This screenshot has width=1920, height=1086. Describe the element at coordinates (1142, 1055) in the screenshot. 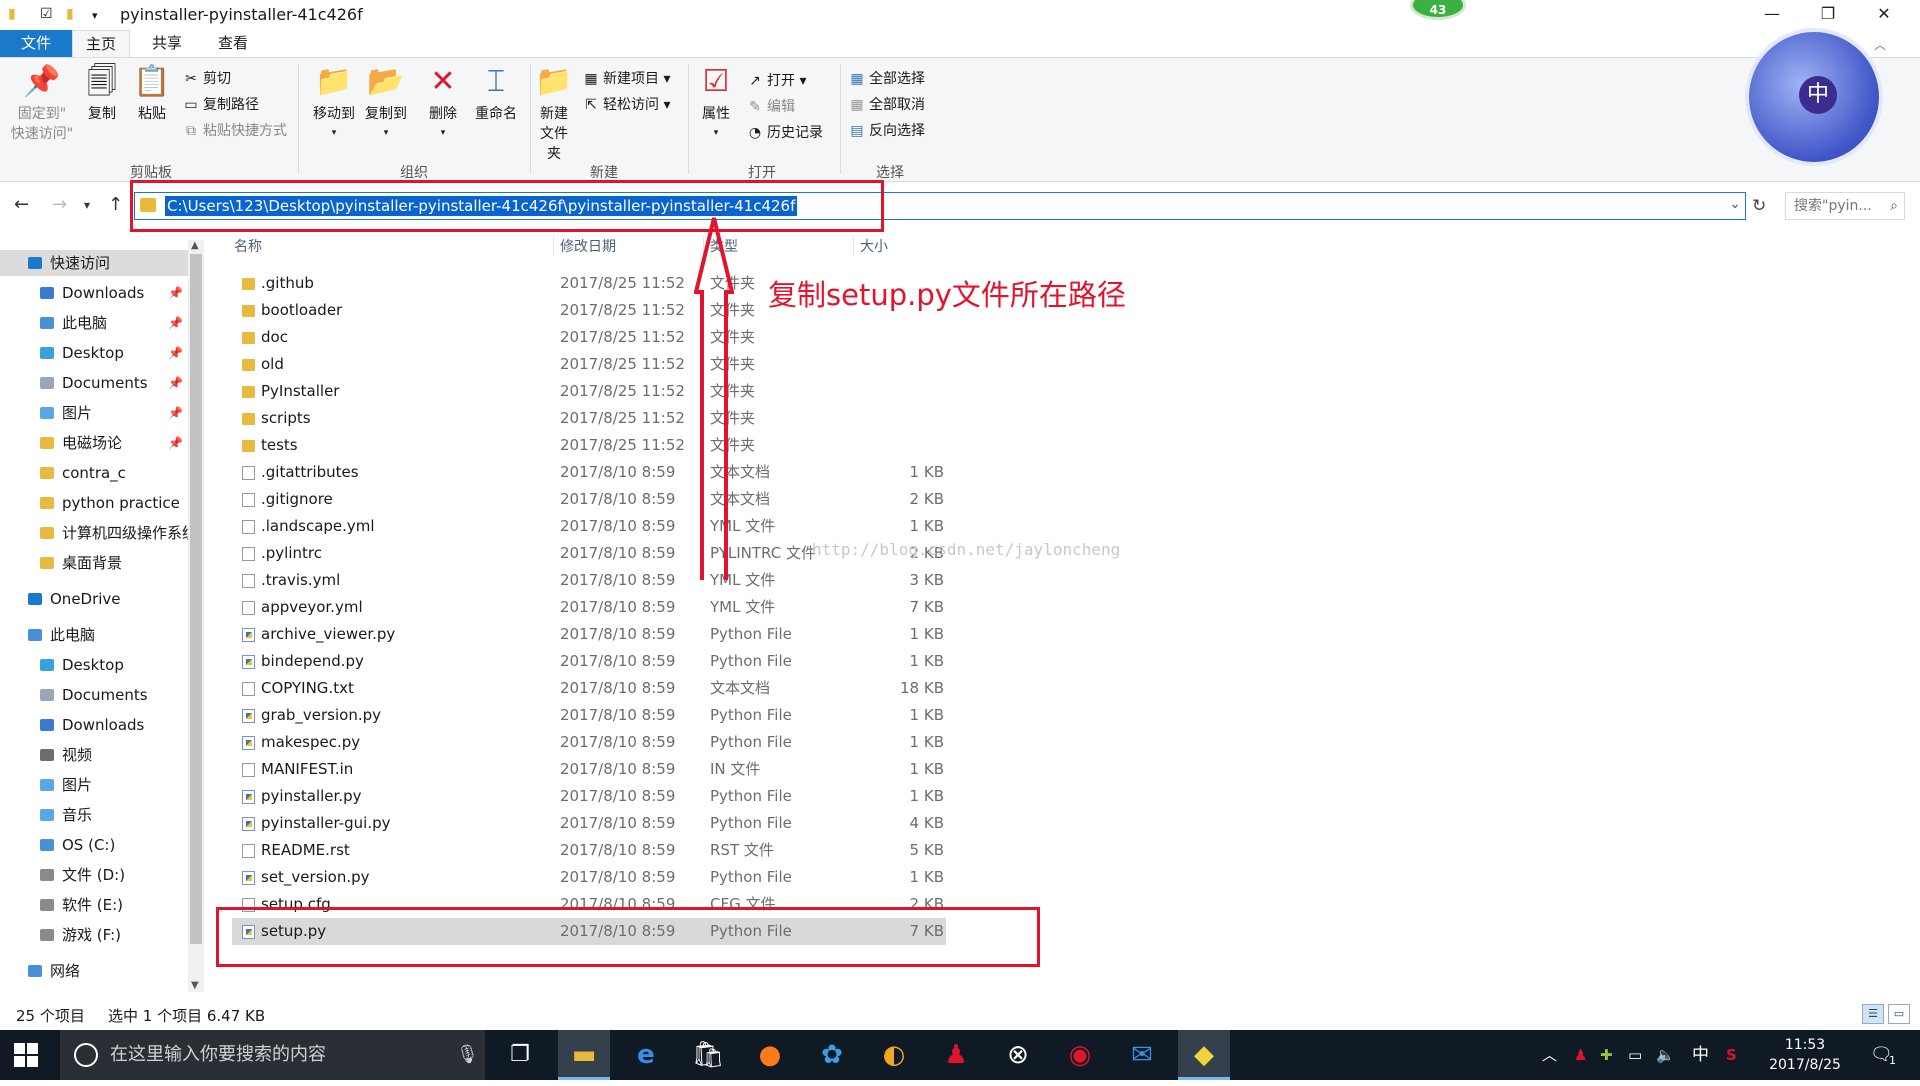

I see `mail-app-icon: ✉` at that location.